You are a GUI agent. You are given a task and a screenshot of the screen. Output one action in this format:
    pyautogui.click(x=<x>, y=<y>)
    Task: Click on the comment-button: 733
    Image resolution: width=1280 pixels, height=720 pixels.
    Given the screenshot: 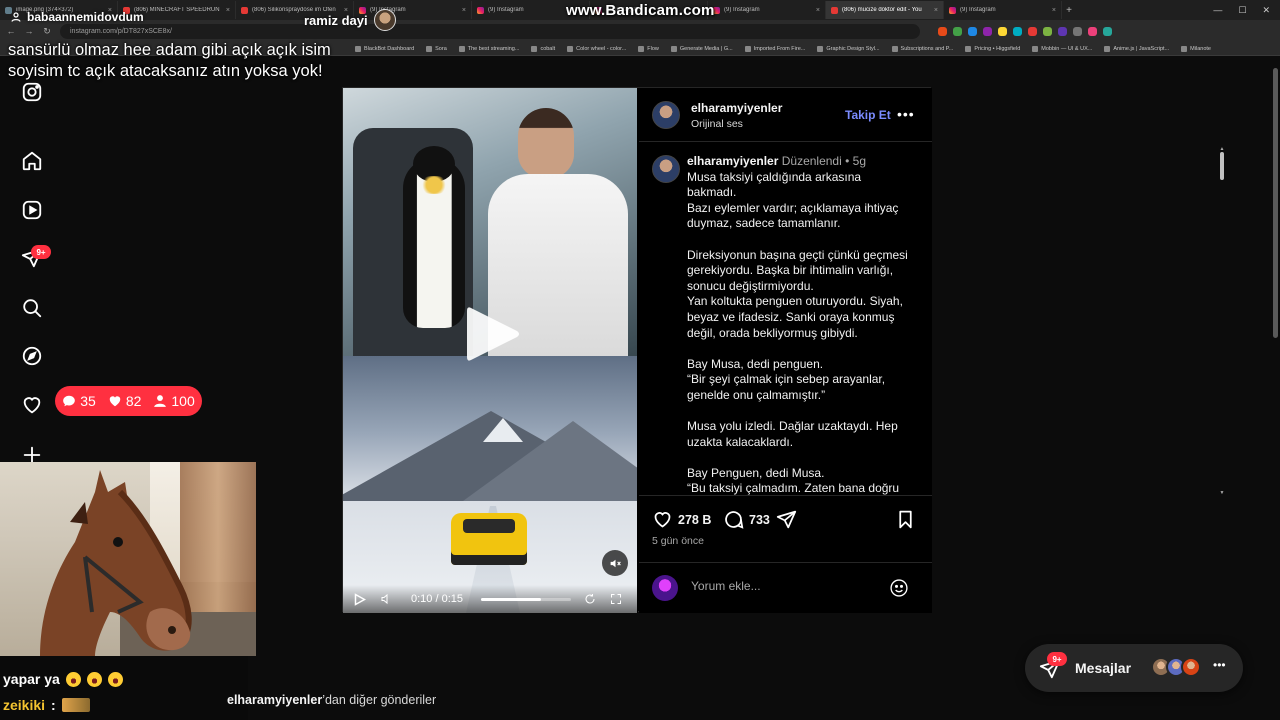 What is the action you would take?
    pyautogui.click(x=746, y=519)
    